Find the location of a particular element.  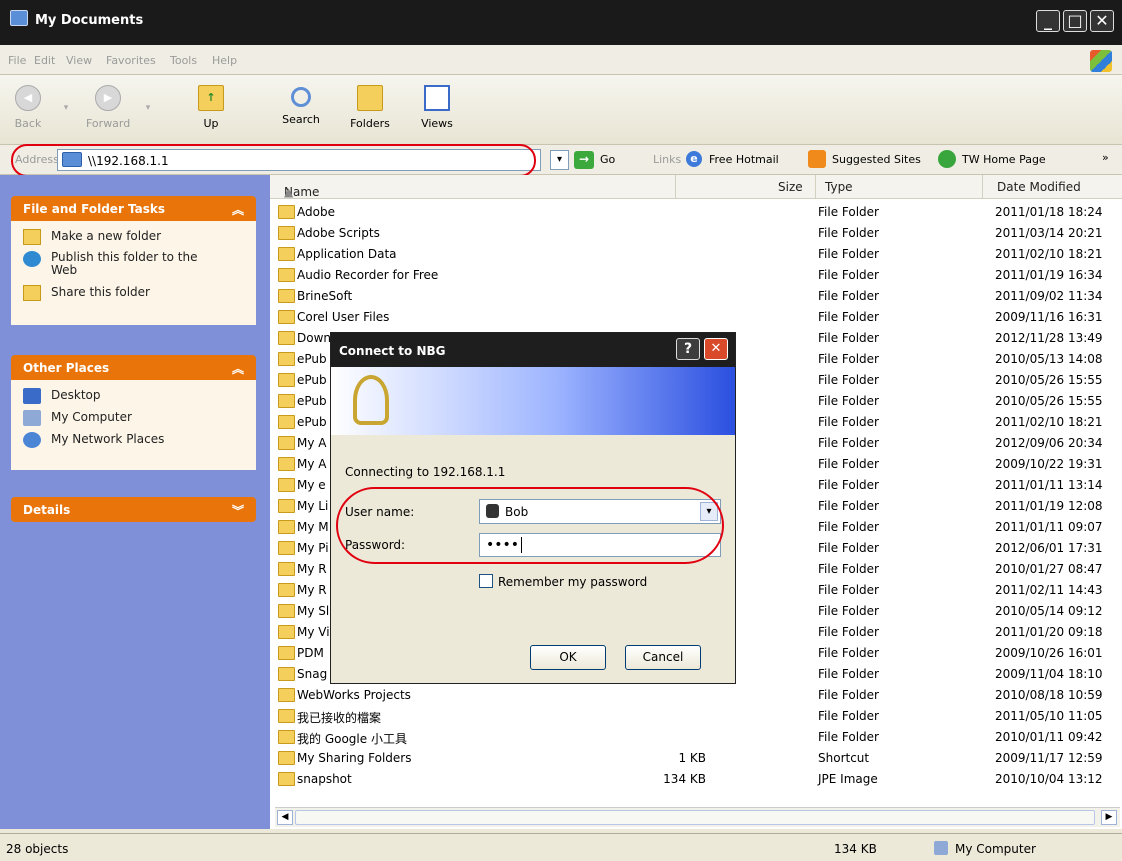

column-type: Type is located at coordinates (839, 187).